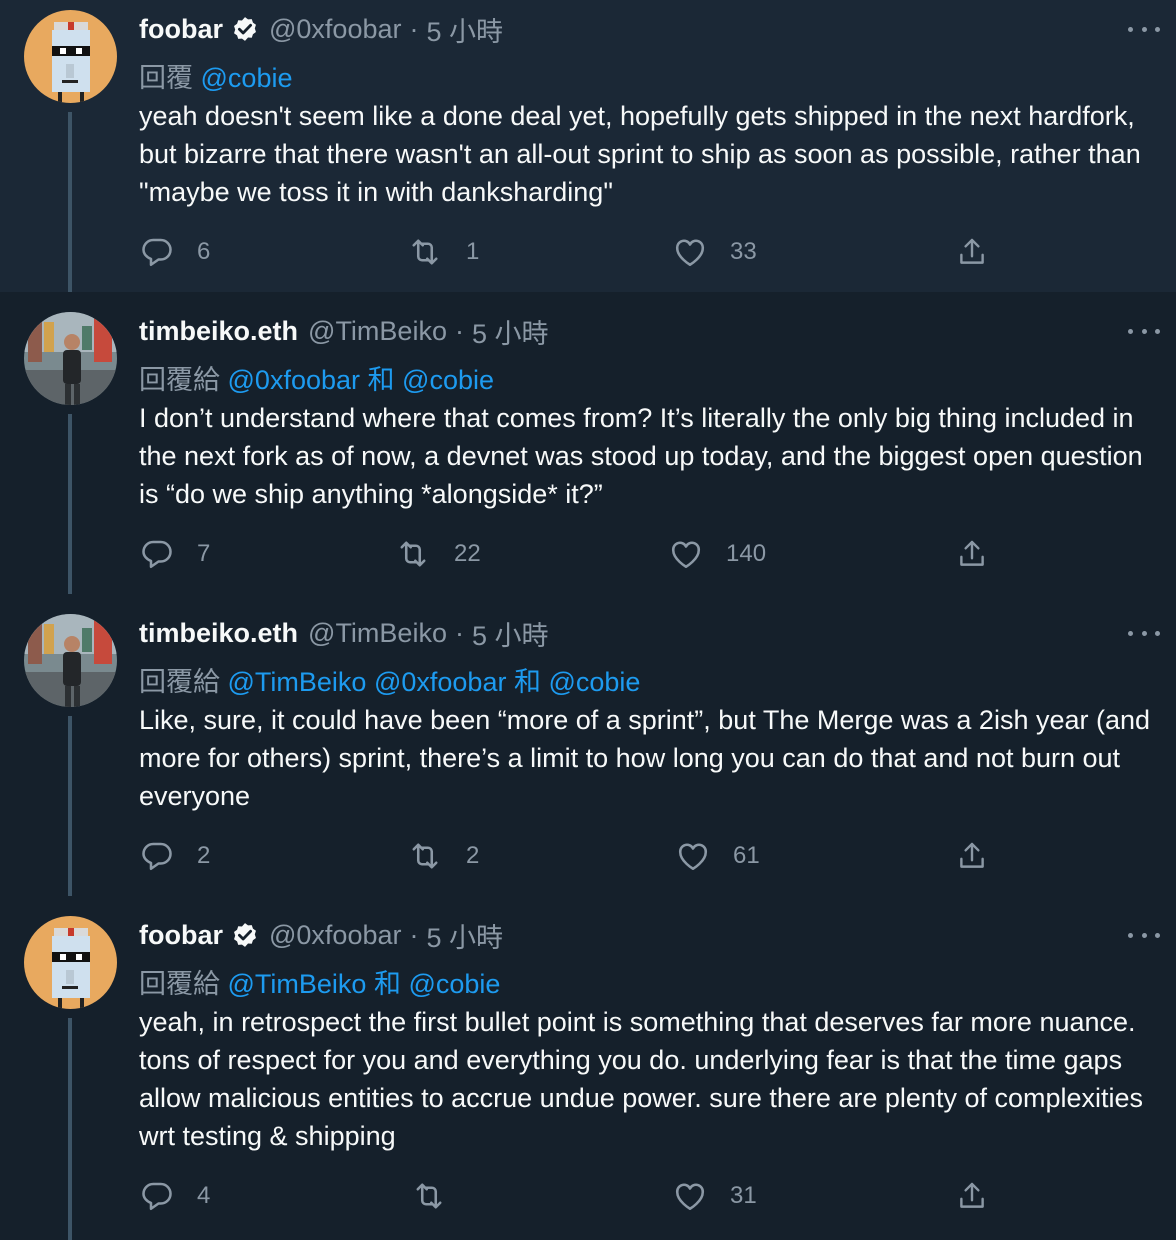  I want to click on reply-context: 回覆給 @0xfoobar 和 @cobie, so click(316, 377).